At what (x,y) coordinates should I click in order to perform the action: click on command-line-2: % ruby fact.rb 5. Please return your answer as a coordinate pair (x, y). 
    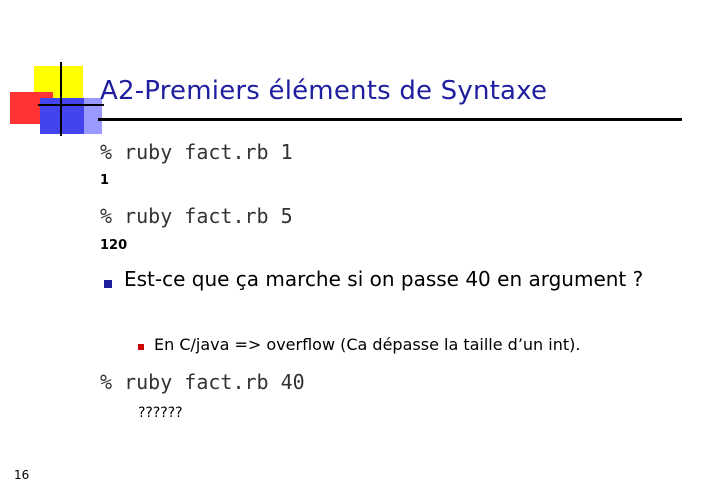
    Looking at the image, I should click on (196, 216).